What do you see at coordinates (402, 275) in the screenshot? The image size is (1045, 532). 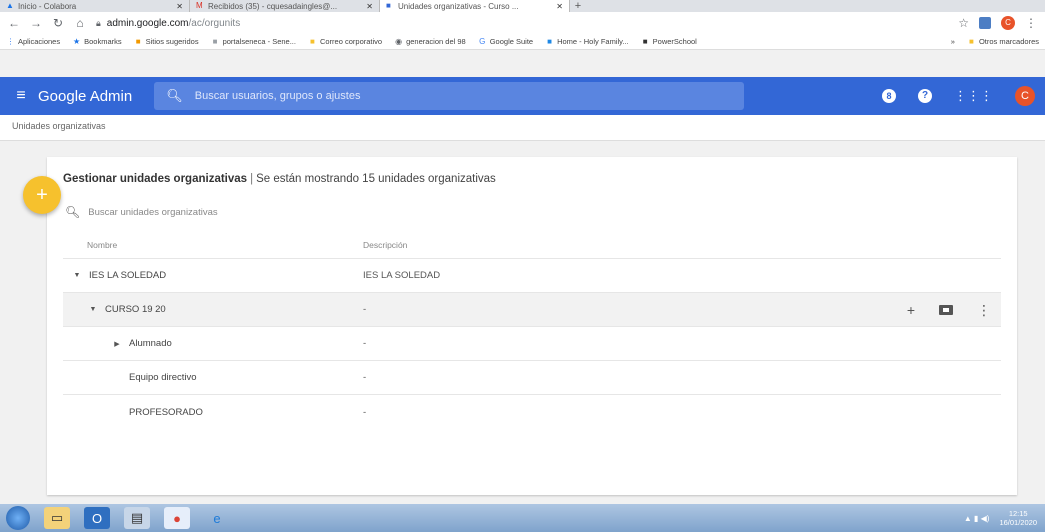 I see `org-unit-description: IES LA SOLEDAD` at bounding box center [402, 275].